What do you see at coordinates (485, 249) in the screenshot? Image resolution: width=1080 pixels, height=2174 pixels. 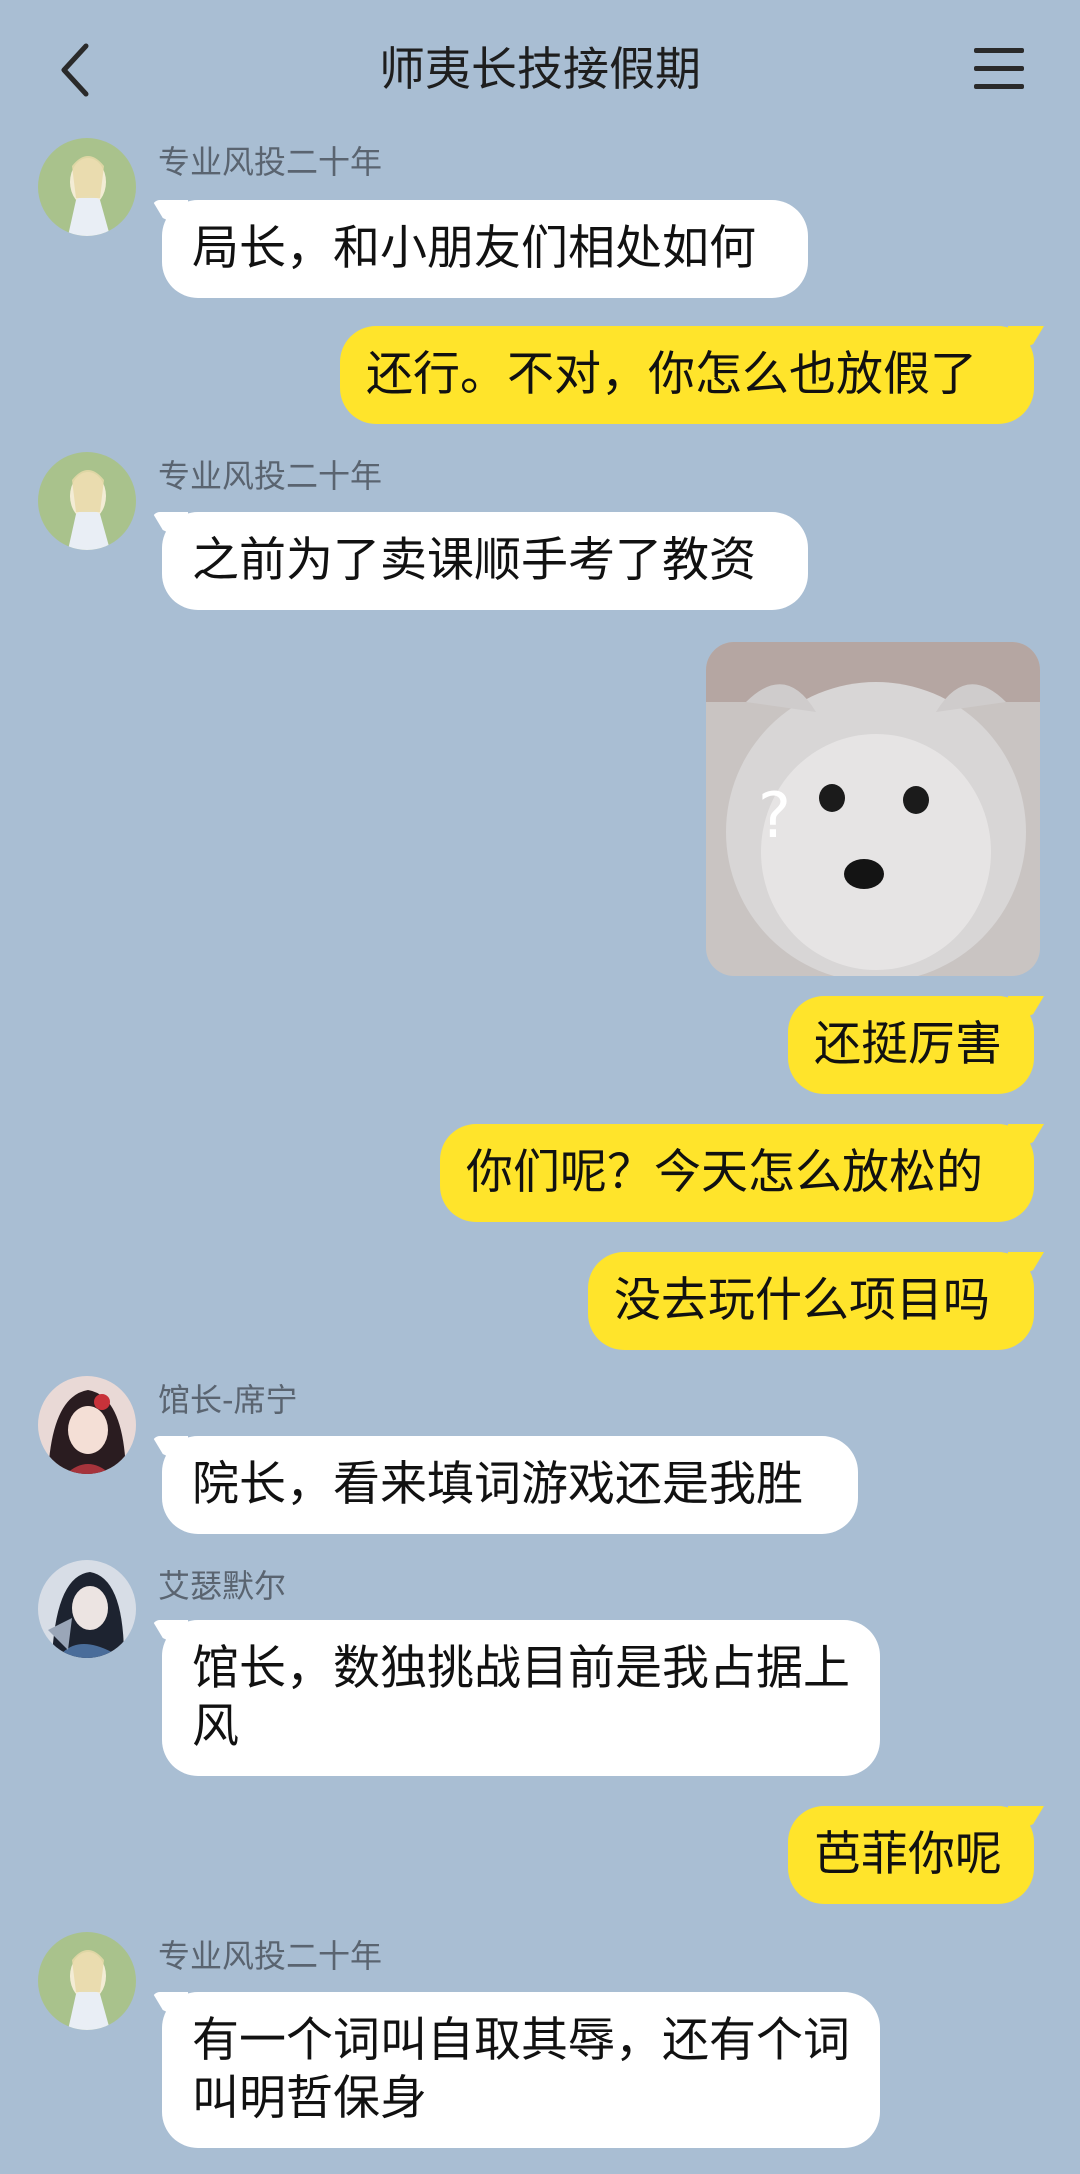 I see `message-bubble: 局长，和小朋友们相处如何` at bounding box center [485, 249].